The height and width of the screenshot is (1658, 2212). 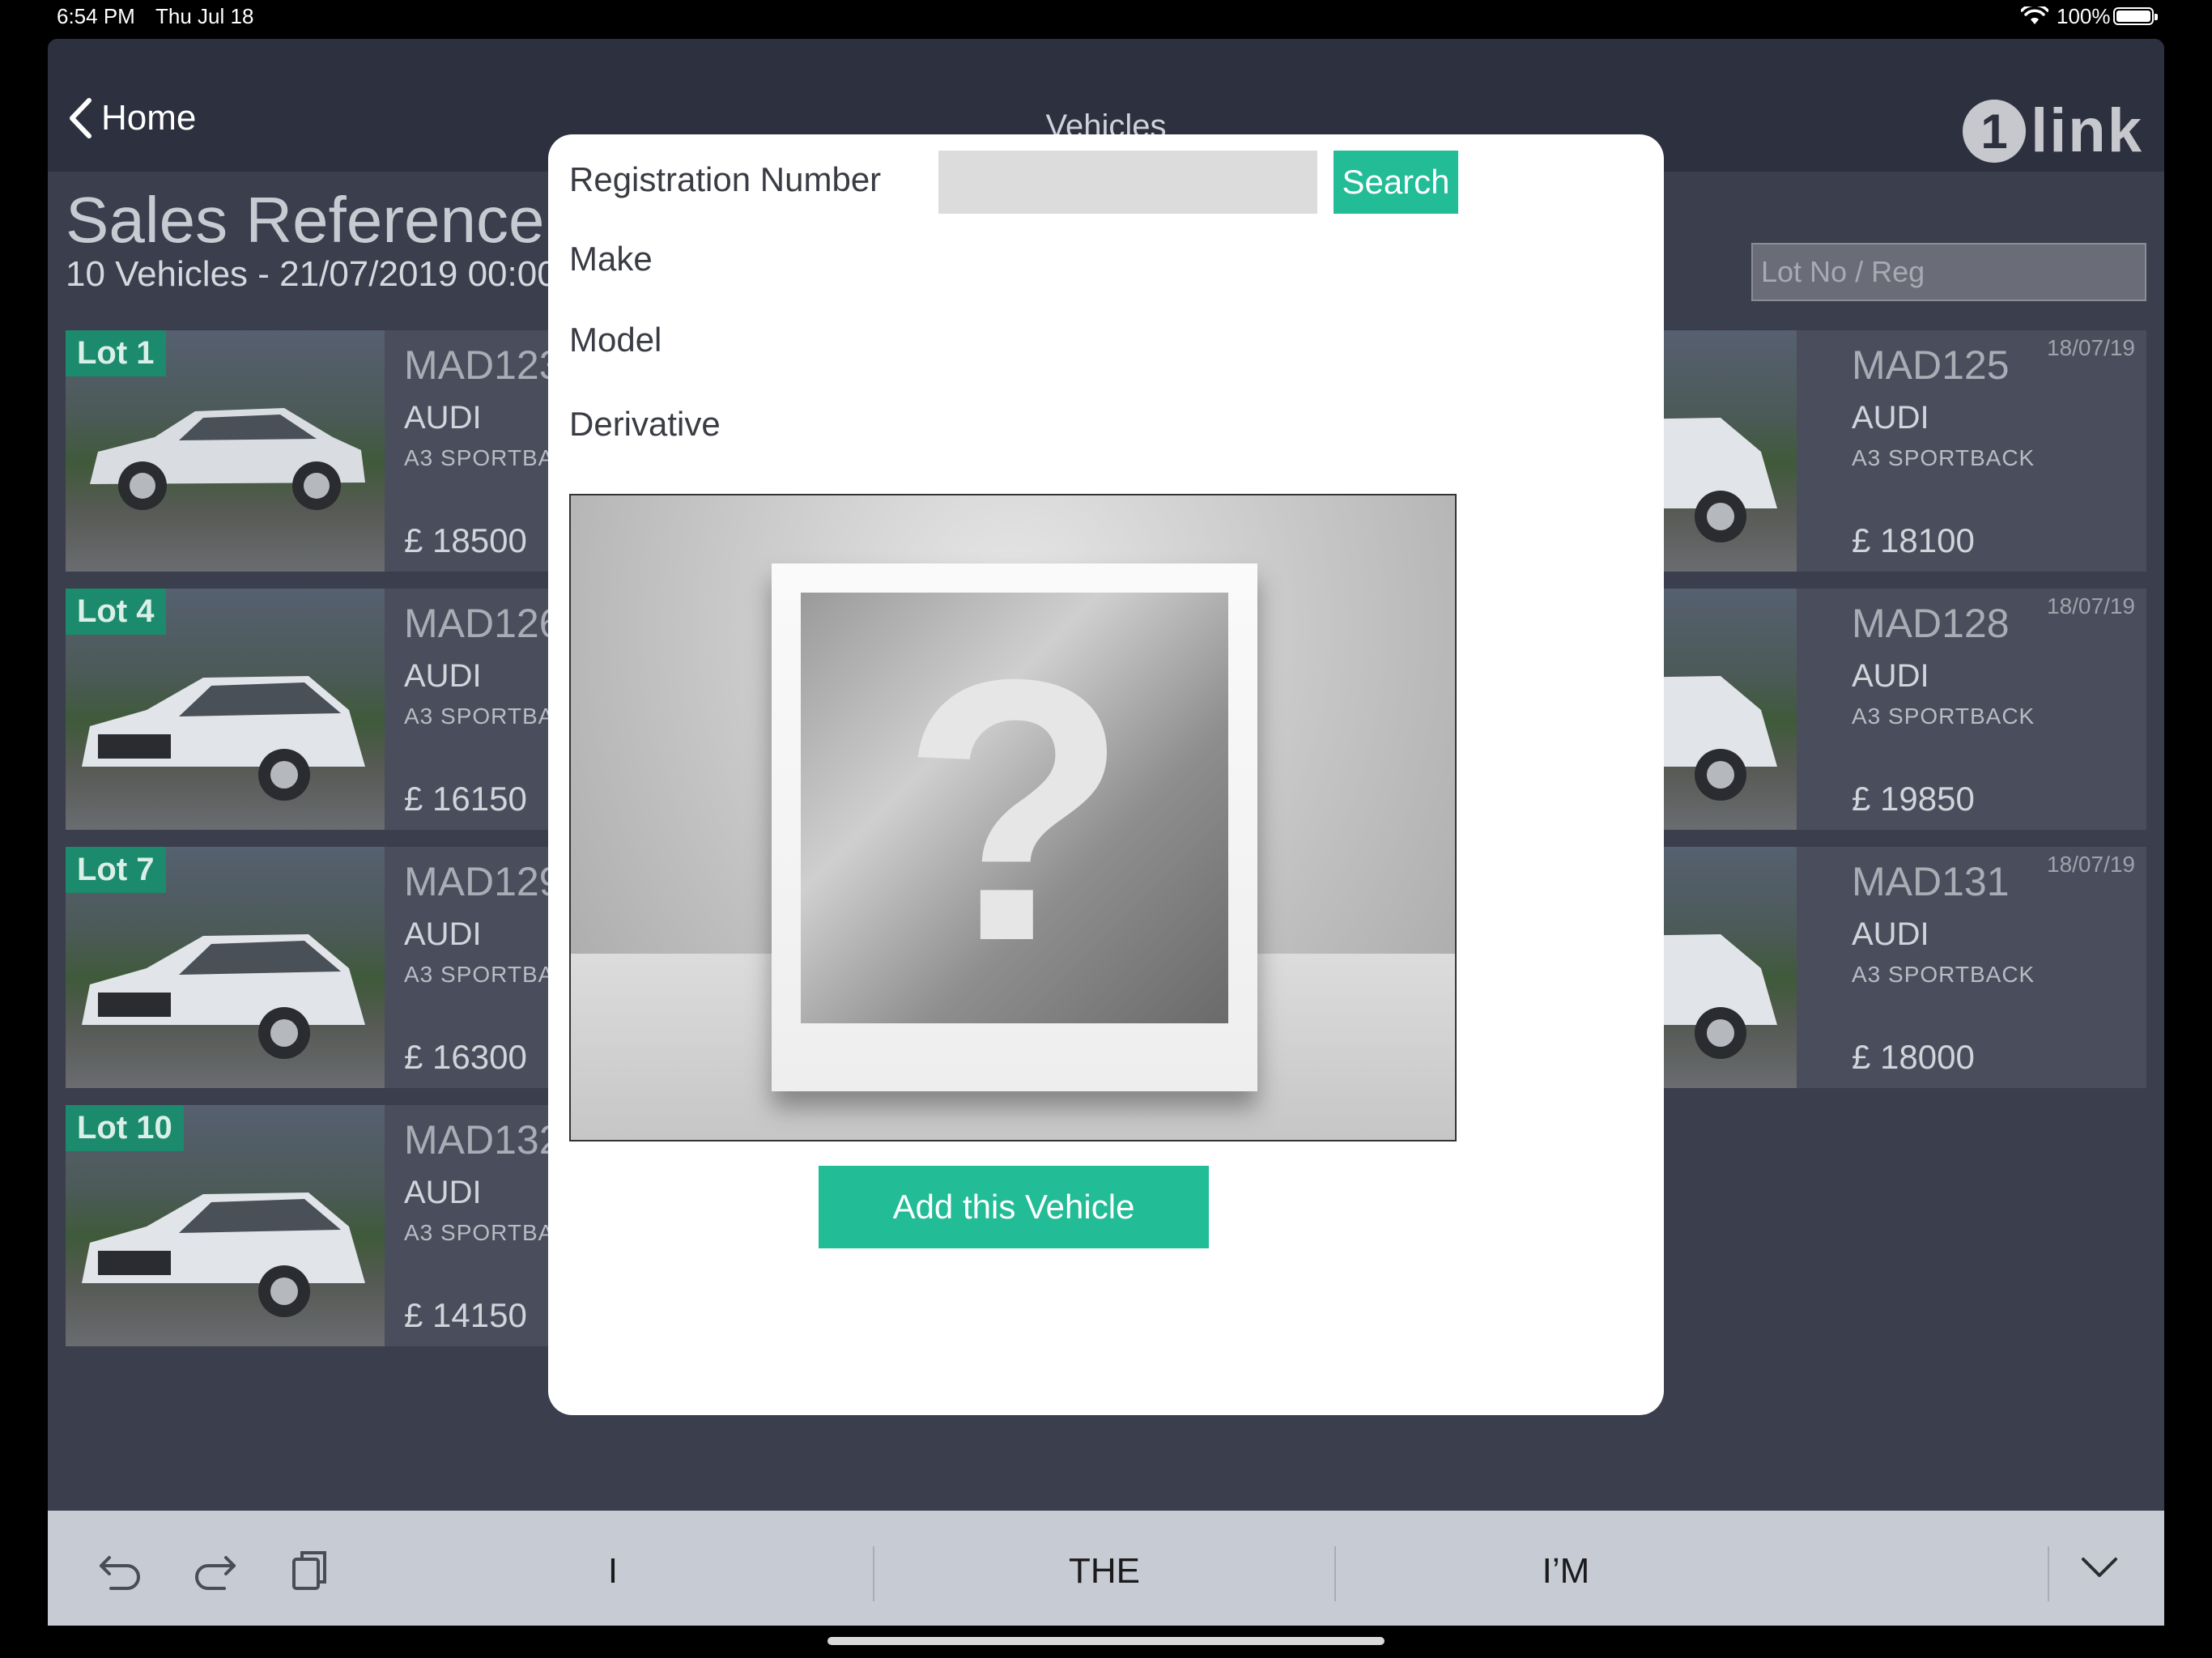 What do you see at coordinates (645, 424) in the screenshot?
I see `derivative-label: Derivative` at bounding box center [645, 424].